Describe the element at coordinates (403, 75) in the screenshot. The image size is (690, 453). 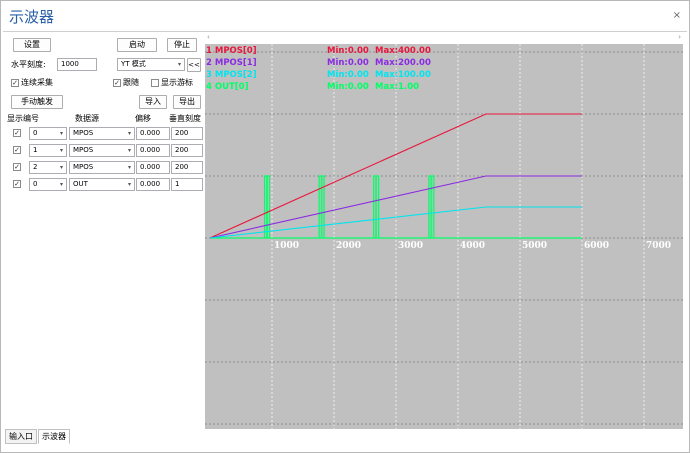
I see `legend-max: Max:100.00` at that location.